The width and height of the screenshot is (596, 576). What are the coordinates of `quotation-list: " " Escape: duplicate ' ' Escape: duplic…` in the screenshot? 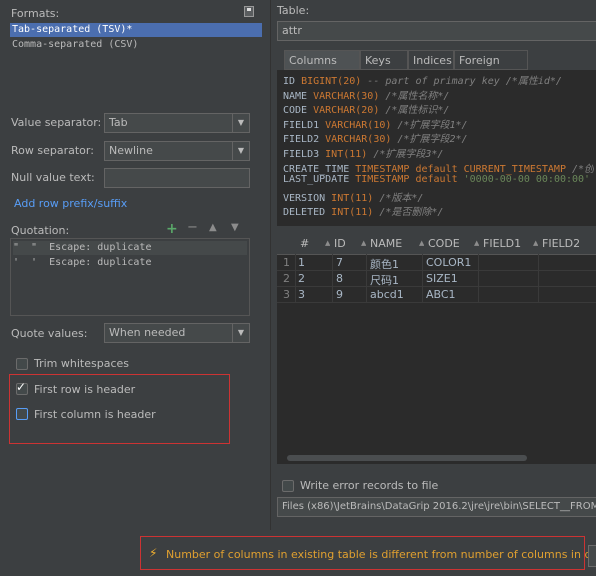 It's located at (130, 277).